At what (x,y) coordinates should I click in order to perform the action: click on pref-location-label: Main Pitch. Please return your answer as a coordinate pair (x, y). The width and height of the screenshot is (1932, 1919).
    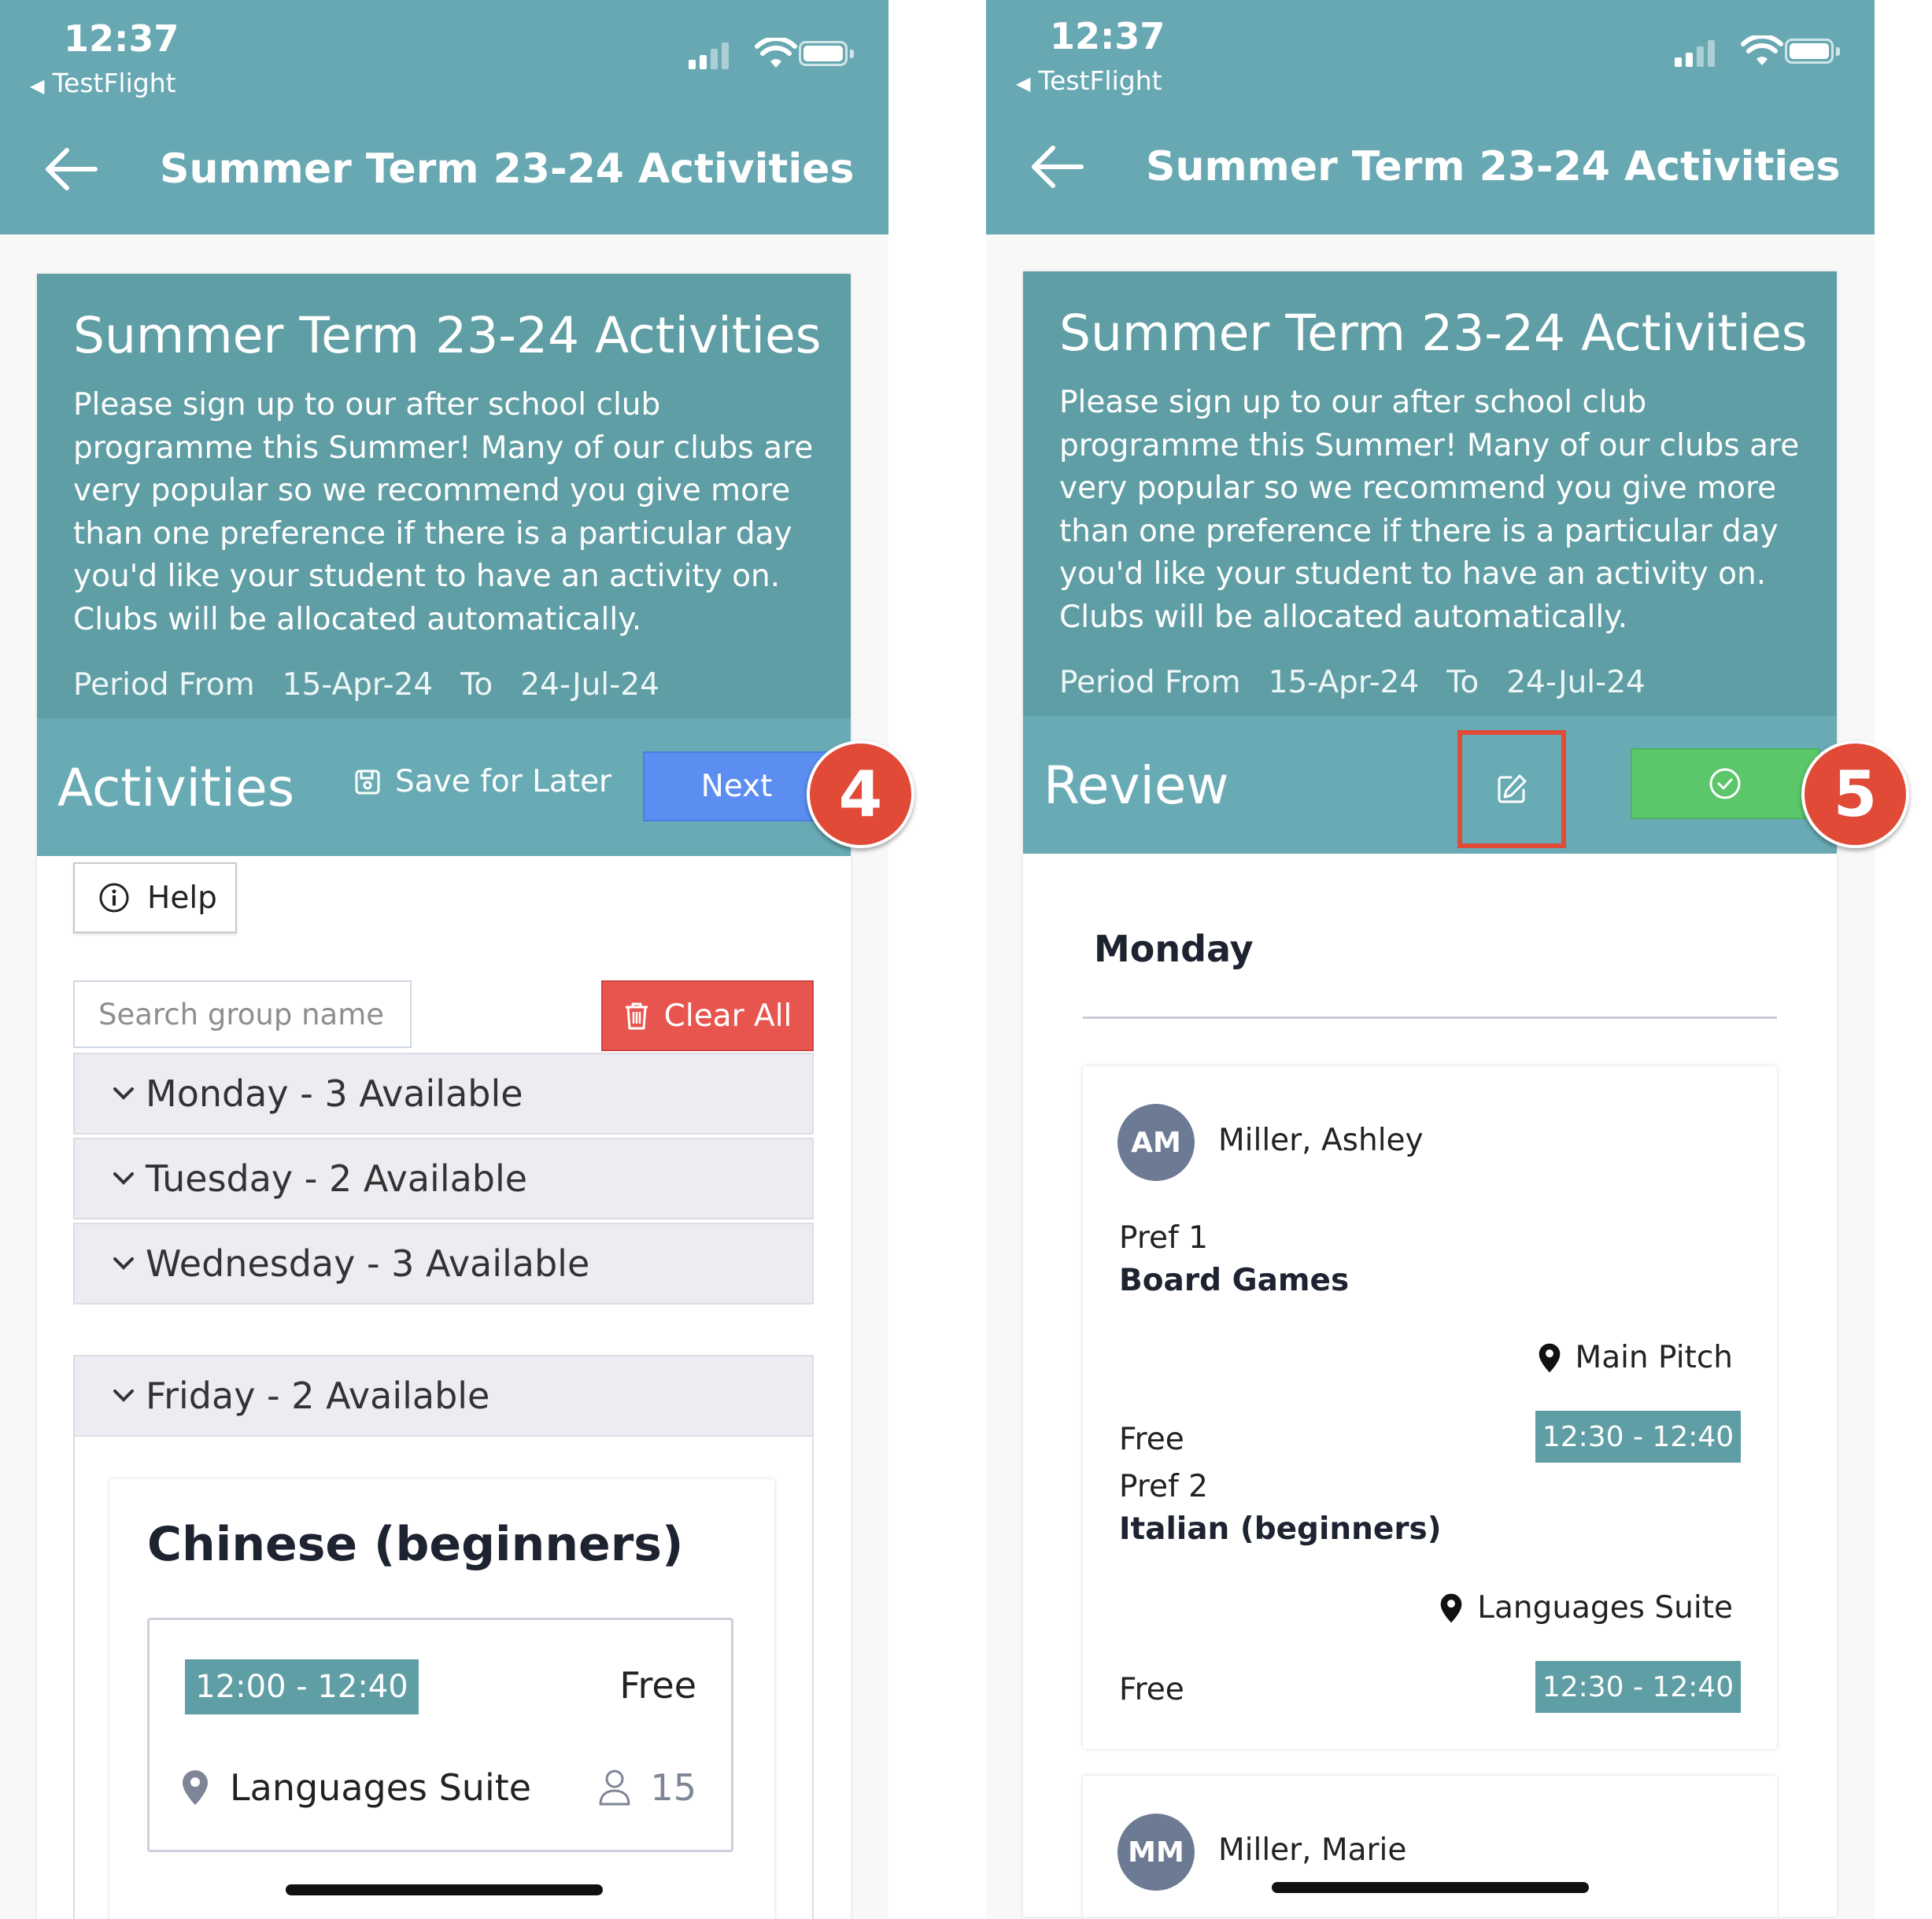
    Looking at the image, I should click on (1654, 1357).